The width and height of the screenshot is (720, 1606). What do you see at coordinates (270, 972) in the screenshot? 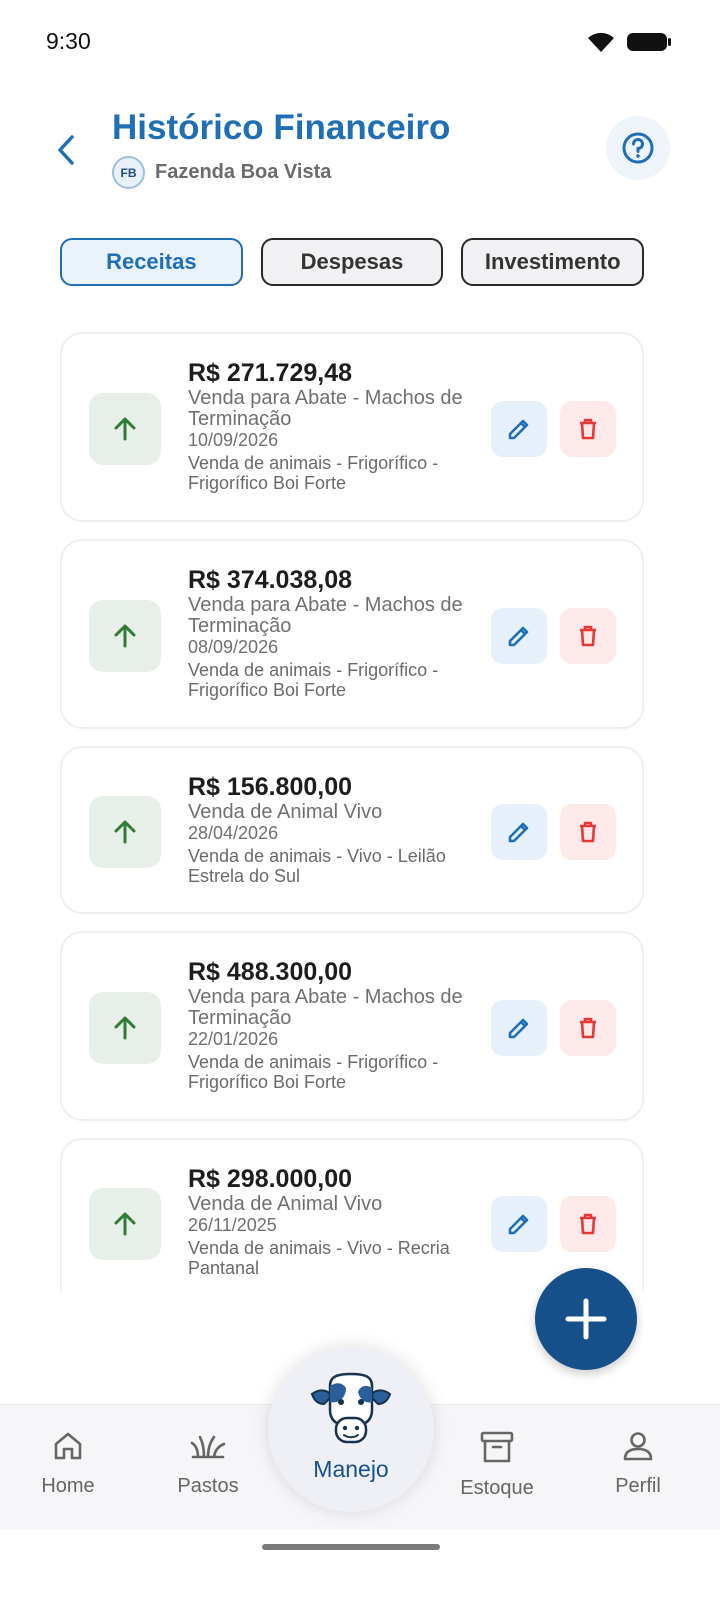
I see `transaction-amount: R$ 488.300,00` at bounding box center [270, 972].